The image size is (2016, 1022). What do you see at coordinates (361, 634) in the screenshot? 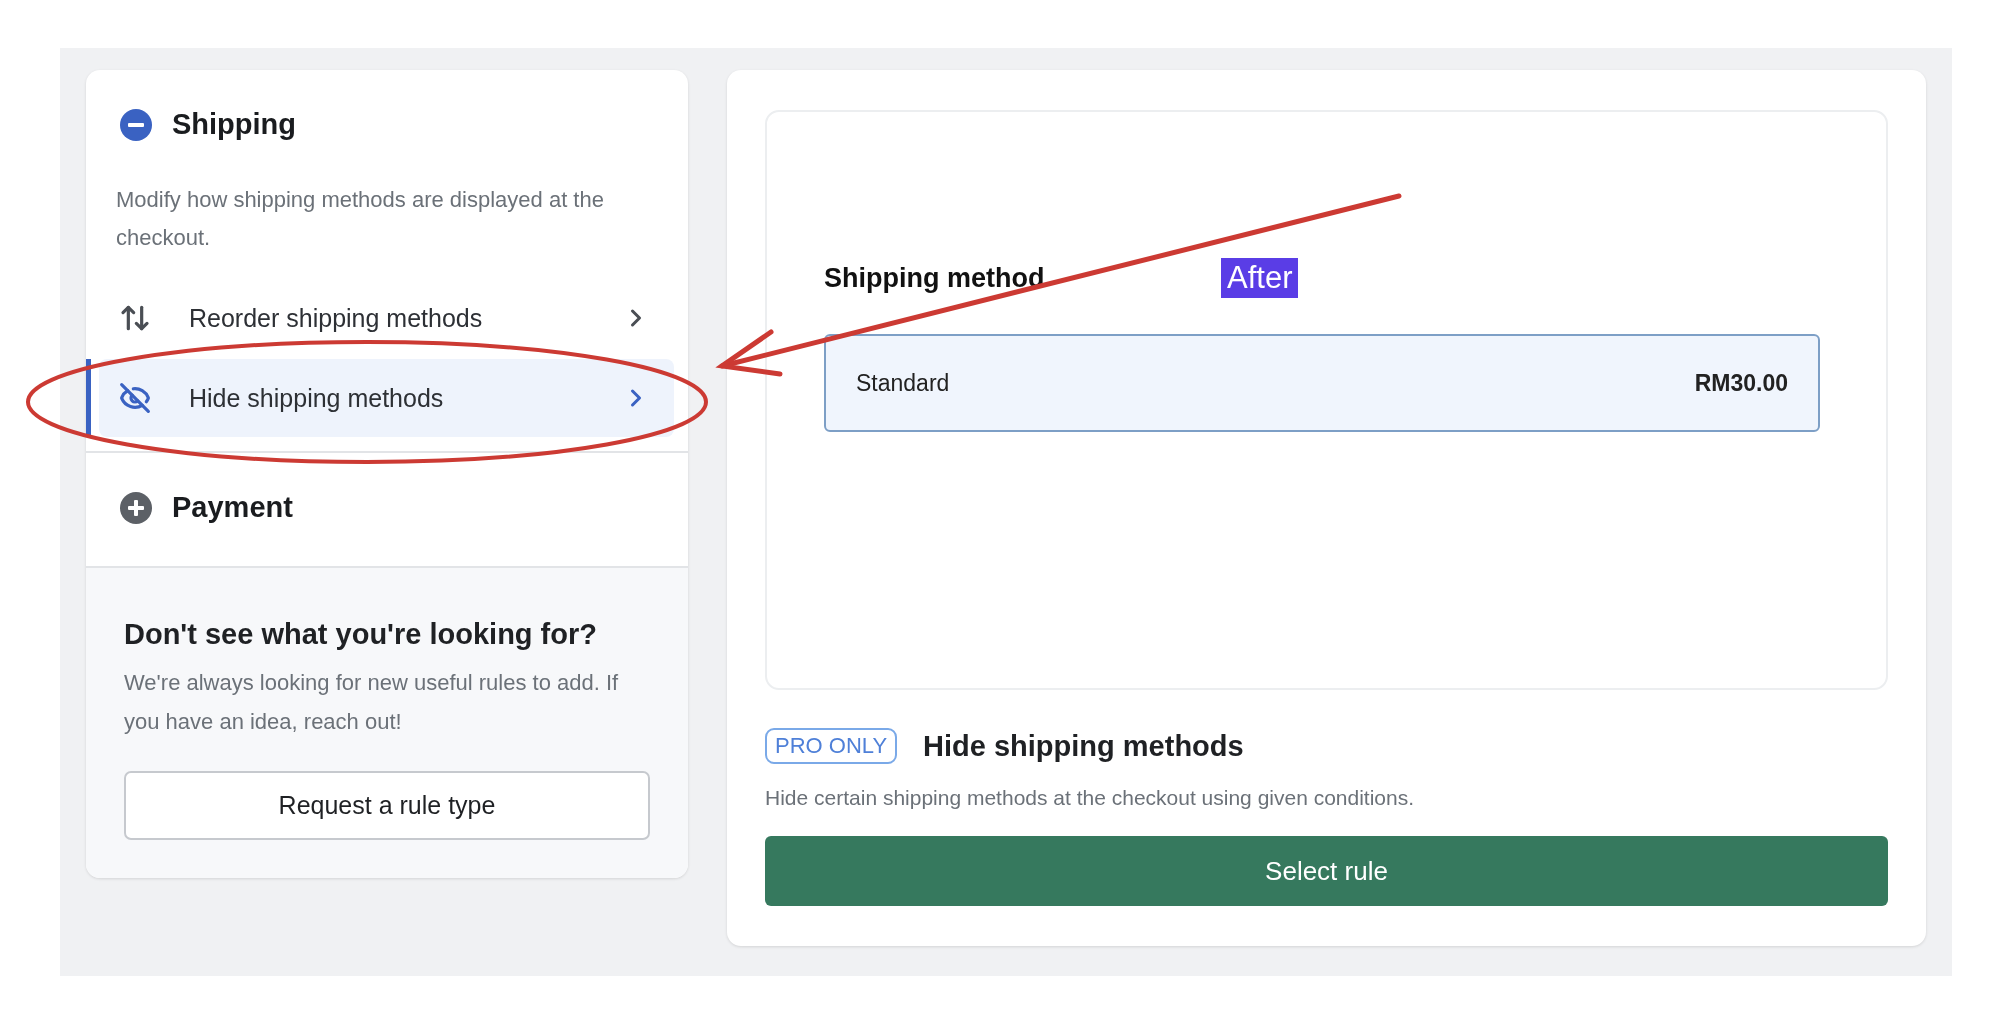
I see `help-heading: Don't see what you're looking for?` at bounding box center [361, 634].